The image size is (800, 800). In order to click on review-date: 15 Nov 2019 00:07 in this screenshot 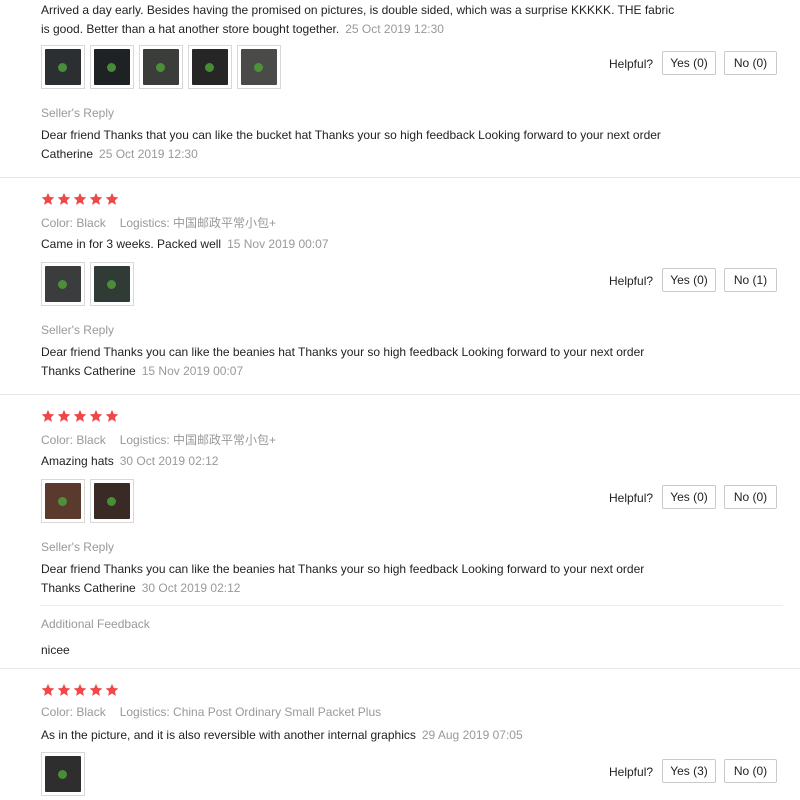, I will do `click(278, 244)`.